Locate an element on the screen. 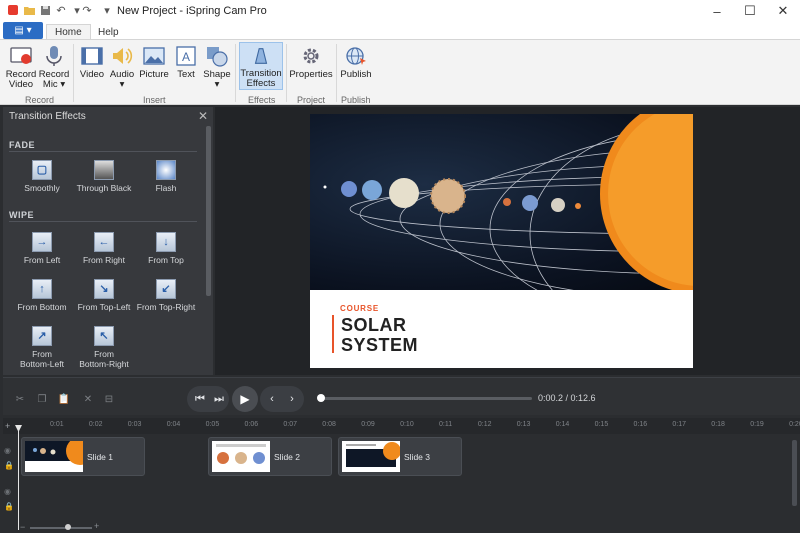  picture-icon is located at coordinates (154, 56).